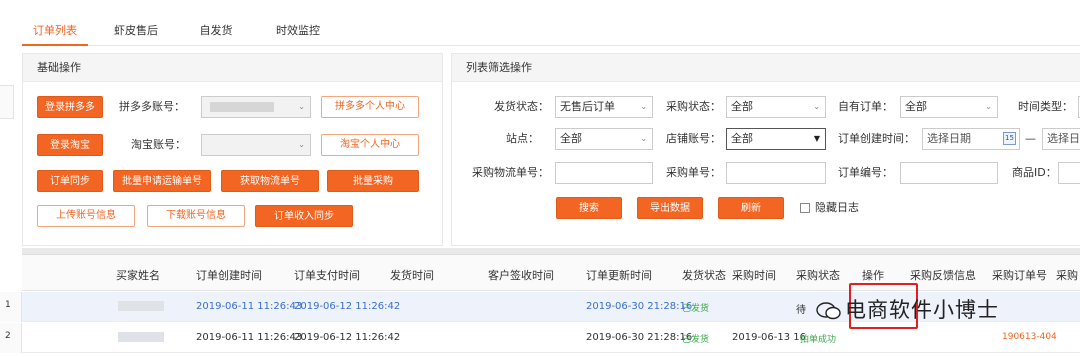 This screenshot has height=357, width=1080. Describe the element at coordinates (1029, 337) in the screenshot. I see `purchase-order-number: 190613-404` at that location.